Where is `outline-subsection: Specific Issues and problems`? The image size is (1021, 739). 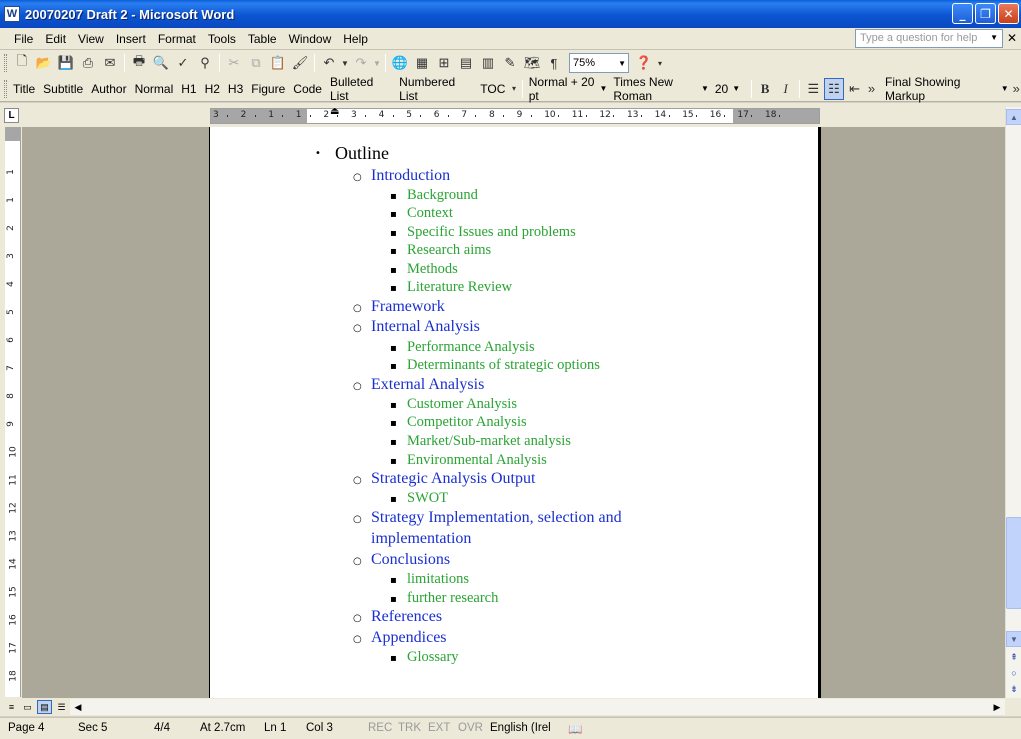
outline-subsection: Specific Issues and problems is located at coordinates (491, 232).